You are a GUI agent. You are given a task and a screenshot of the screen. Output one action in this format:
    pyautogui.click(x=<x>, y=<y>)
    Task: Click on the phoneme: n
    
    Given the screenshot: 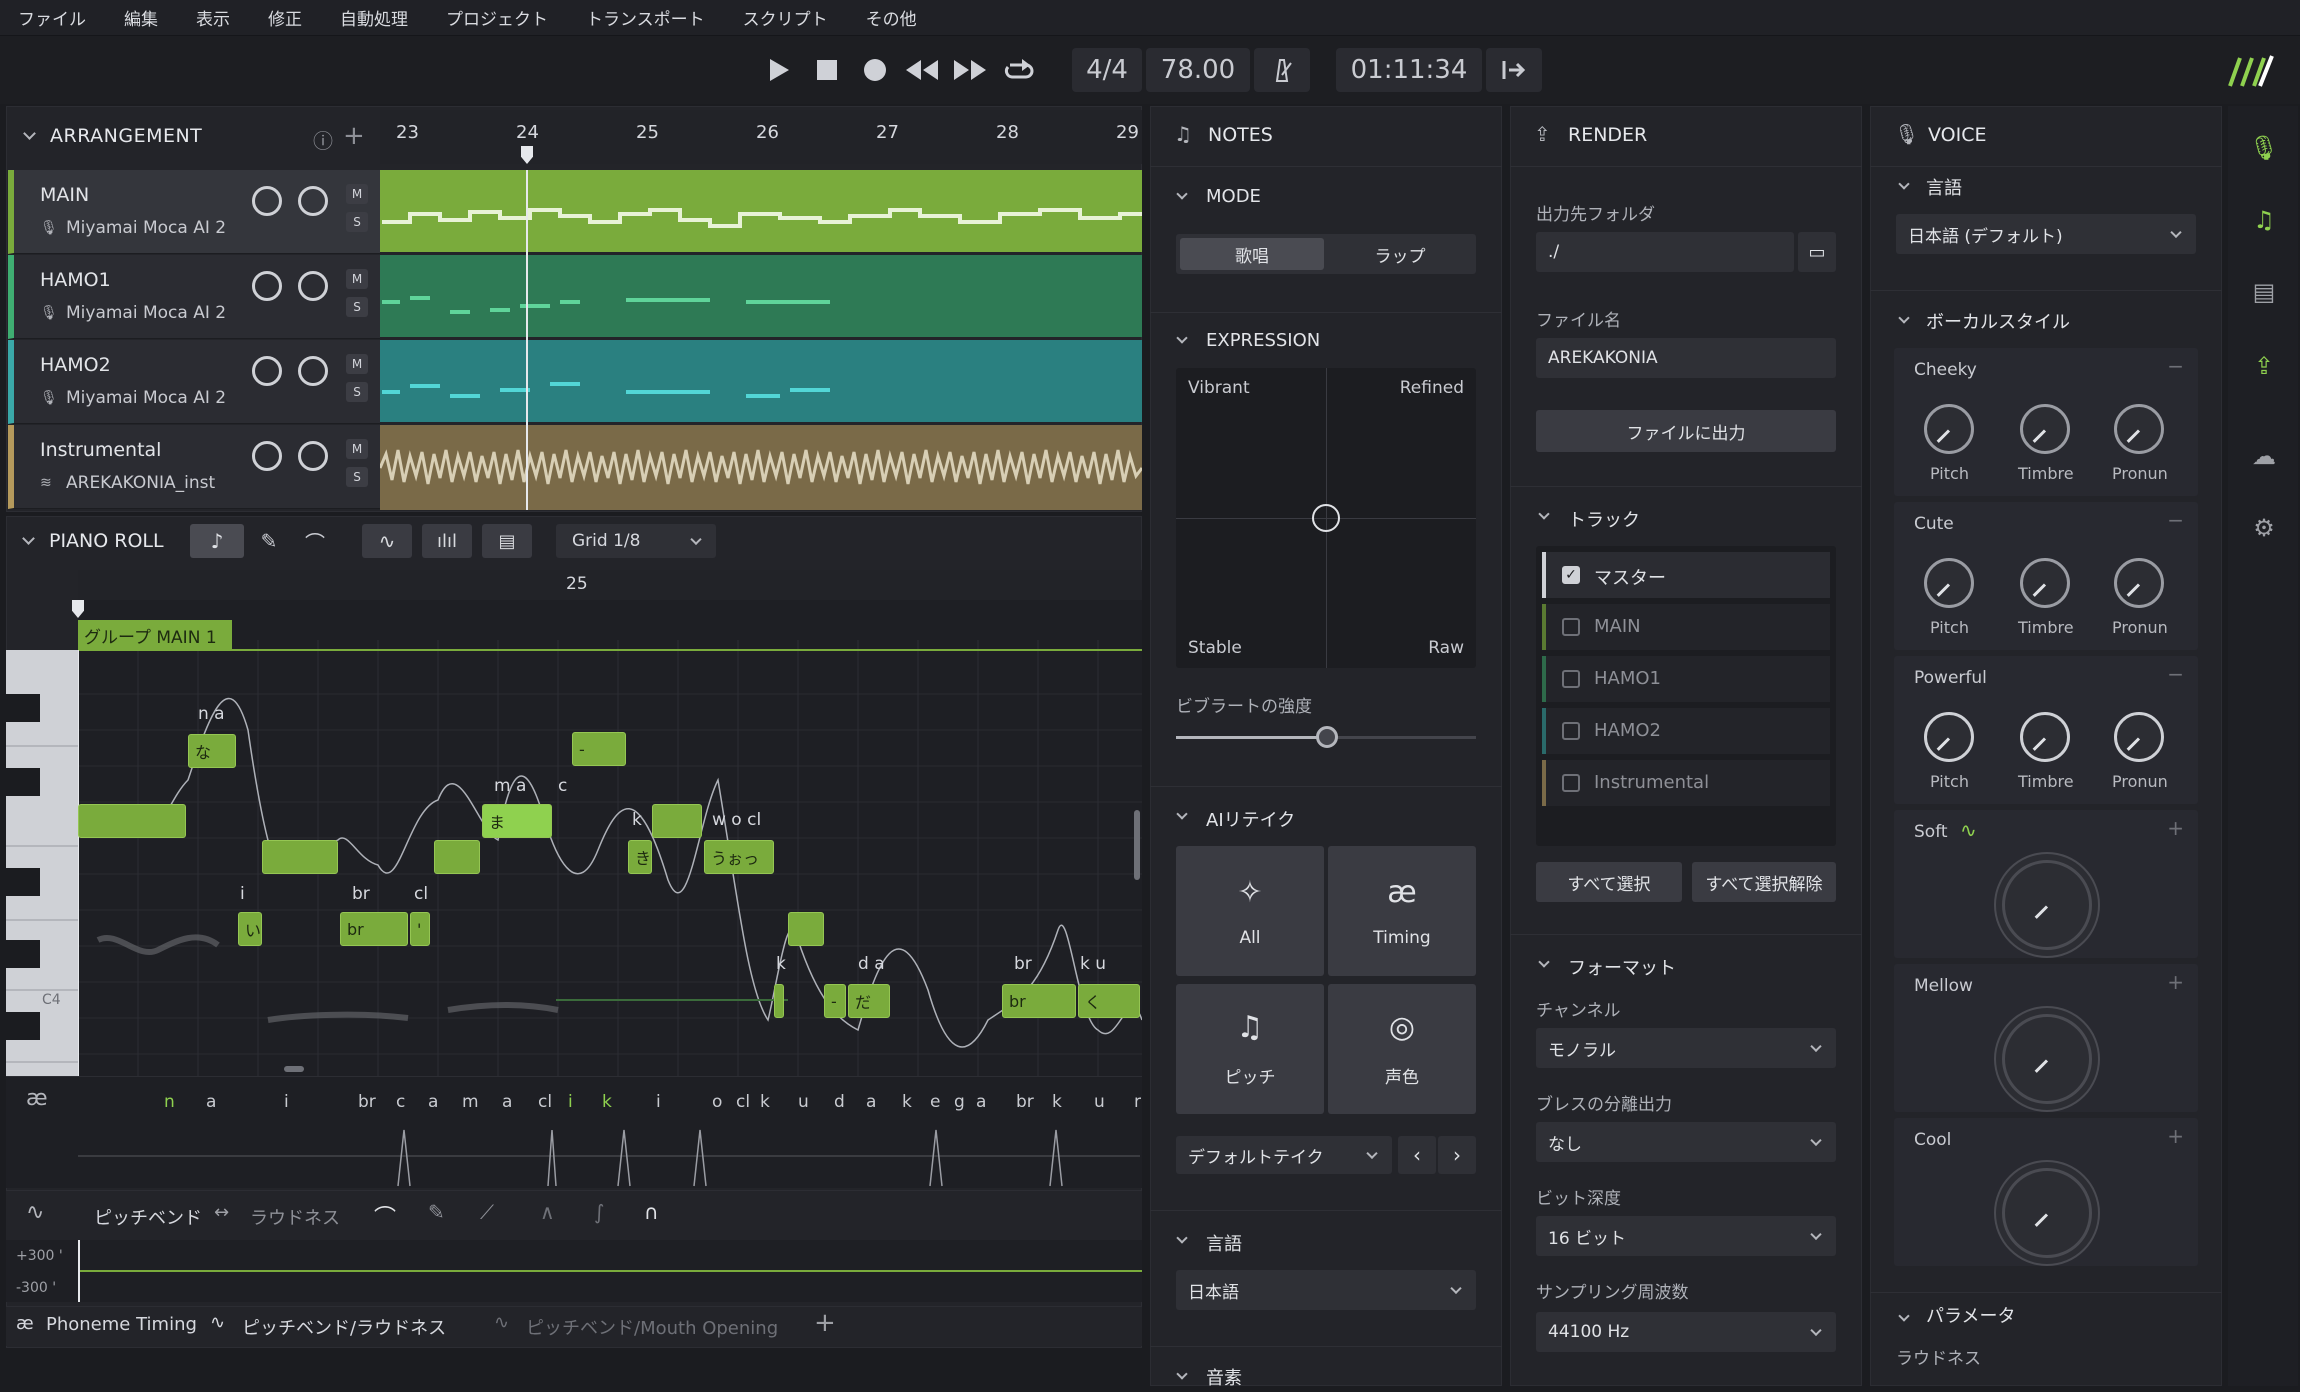 What is the action you would take?
    pyautogui.click(x=169, y=1102)
    